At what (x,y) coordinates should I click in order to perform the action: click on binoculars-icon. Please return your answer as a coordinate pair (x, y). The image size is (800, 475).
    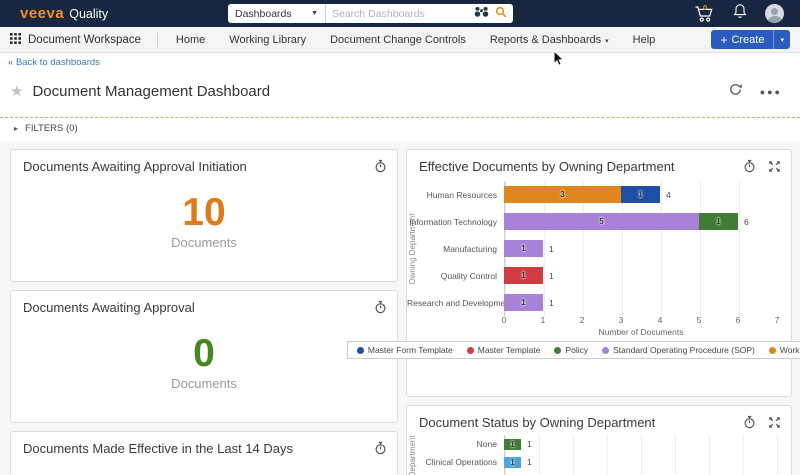
    Looking at the image, I should click on (481, 14).